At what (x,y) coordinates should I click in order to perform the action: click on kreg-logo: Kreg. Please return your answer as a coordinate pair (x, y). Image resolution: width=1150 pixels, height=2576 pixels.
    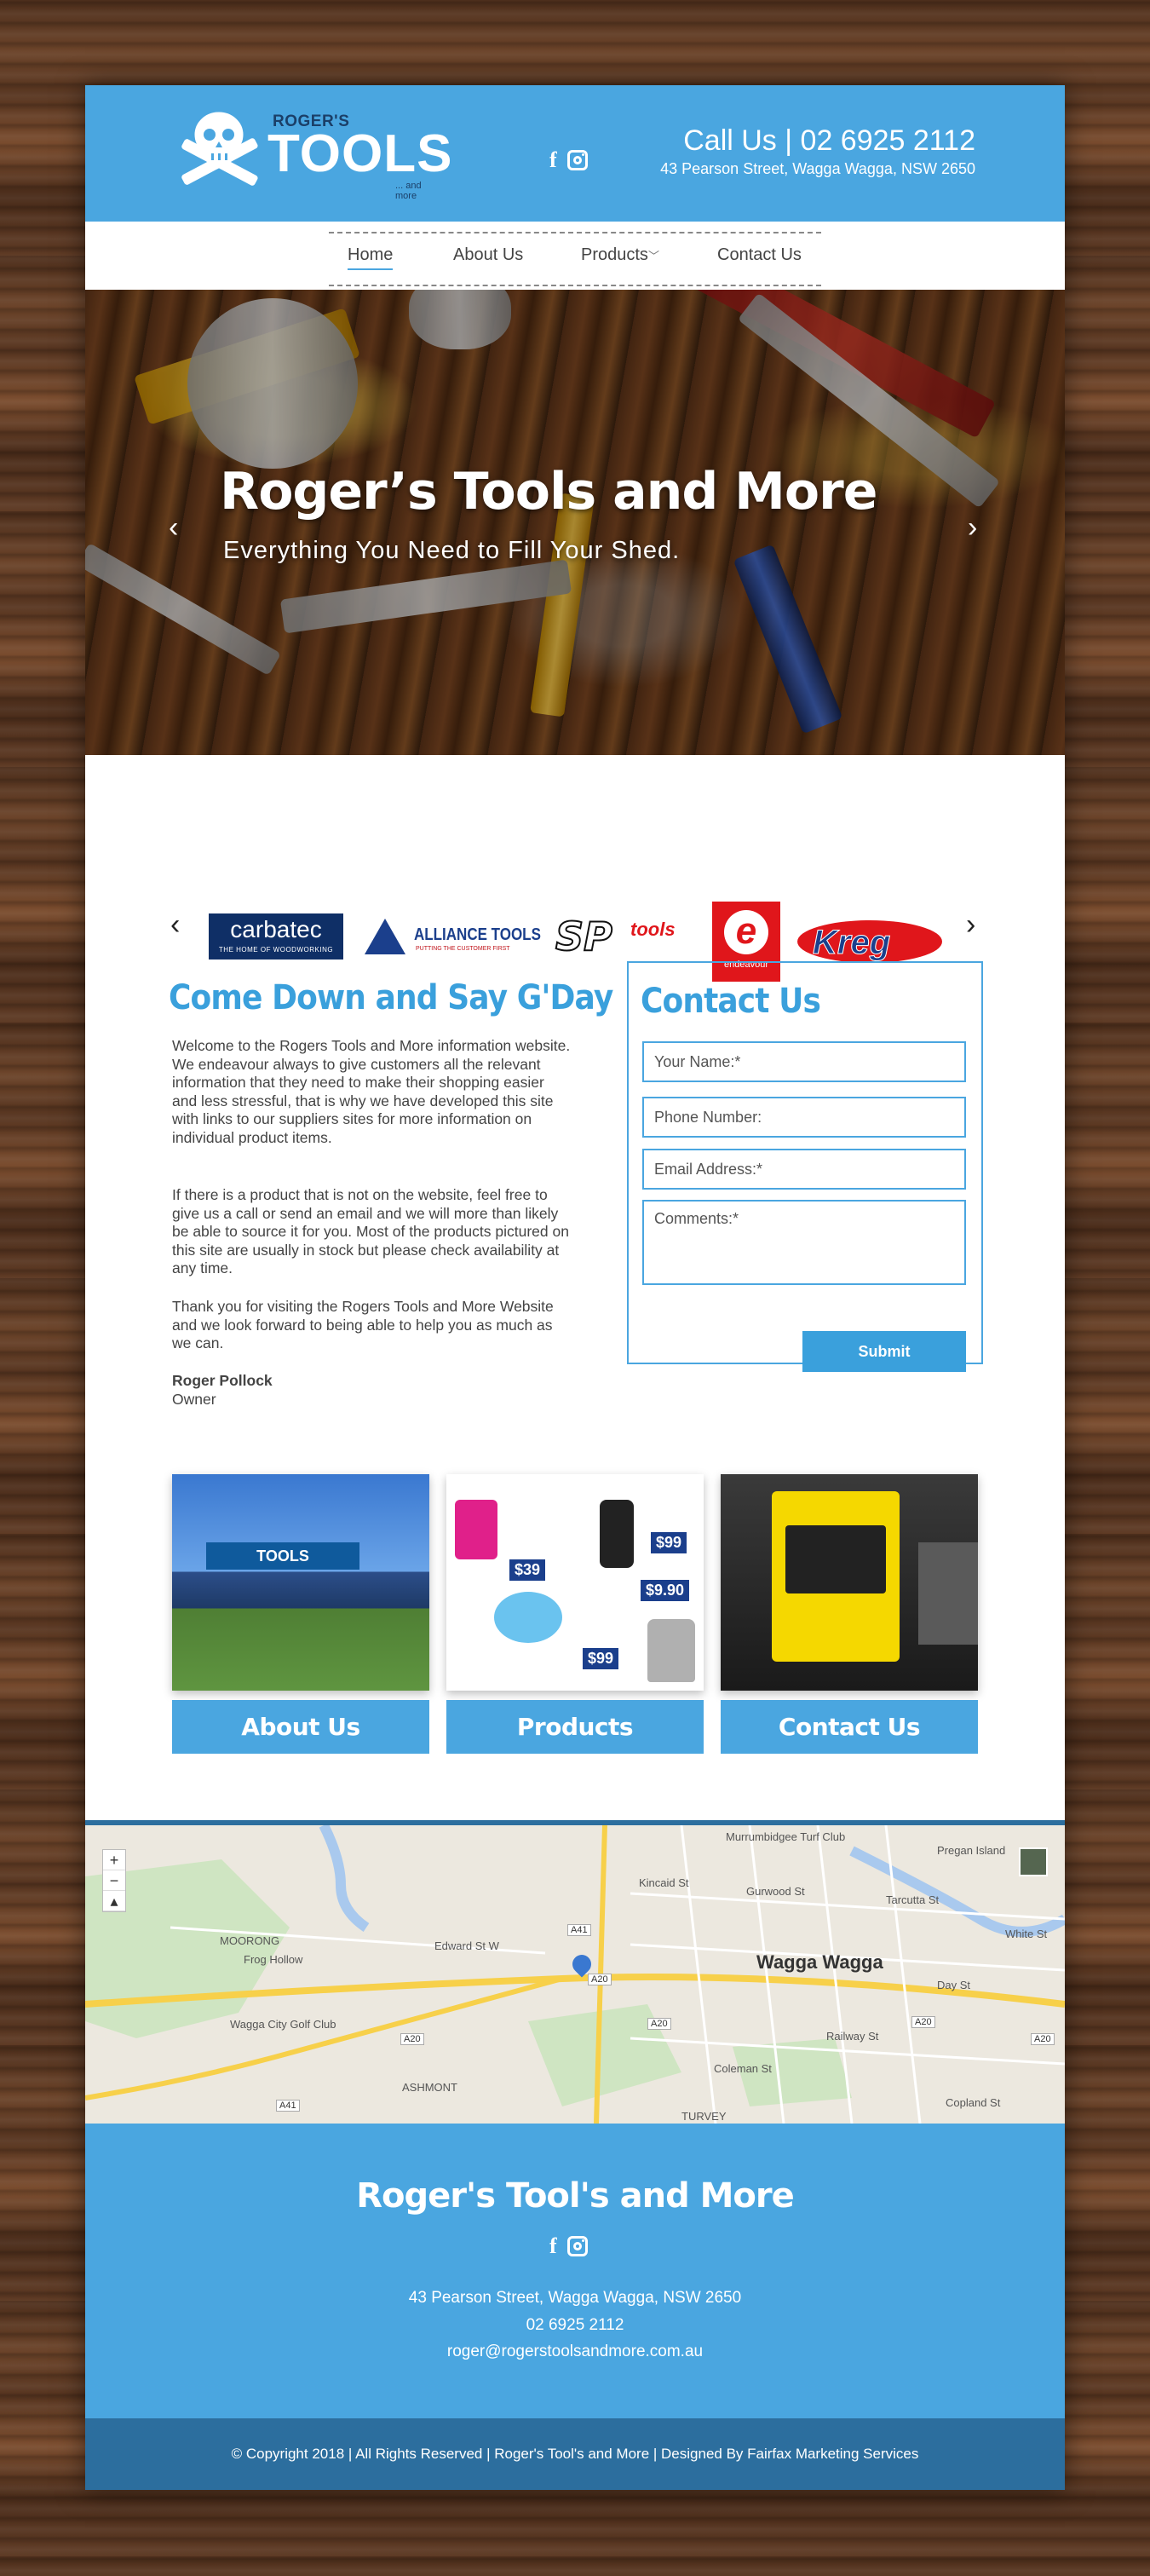
    Looking at the image, I should click on (869, 941).